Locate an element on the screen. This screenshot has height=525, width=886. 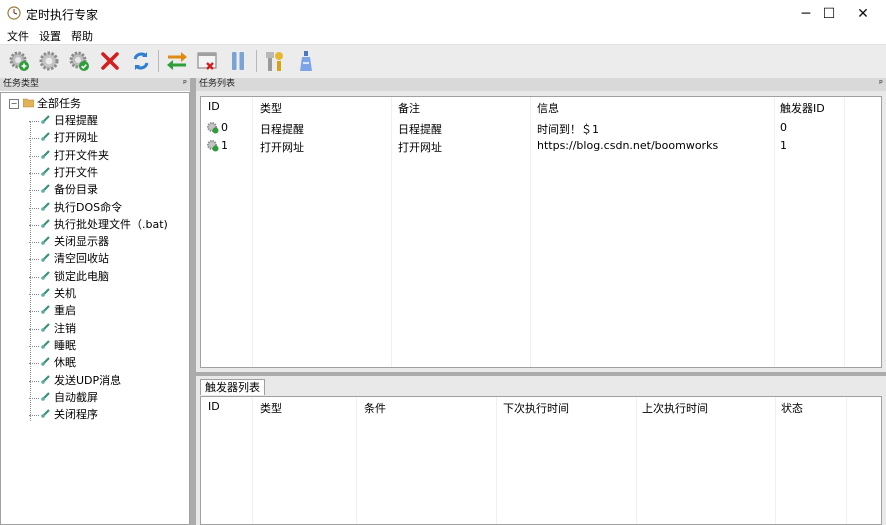
tree-item: 注销 is located at coordinates (58, 328).